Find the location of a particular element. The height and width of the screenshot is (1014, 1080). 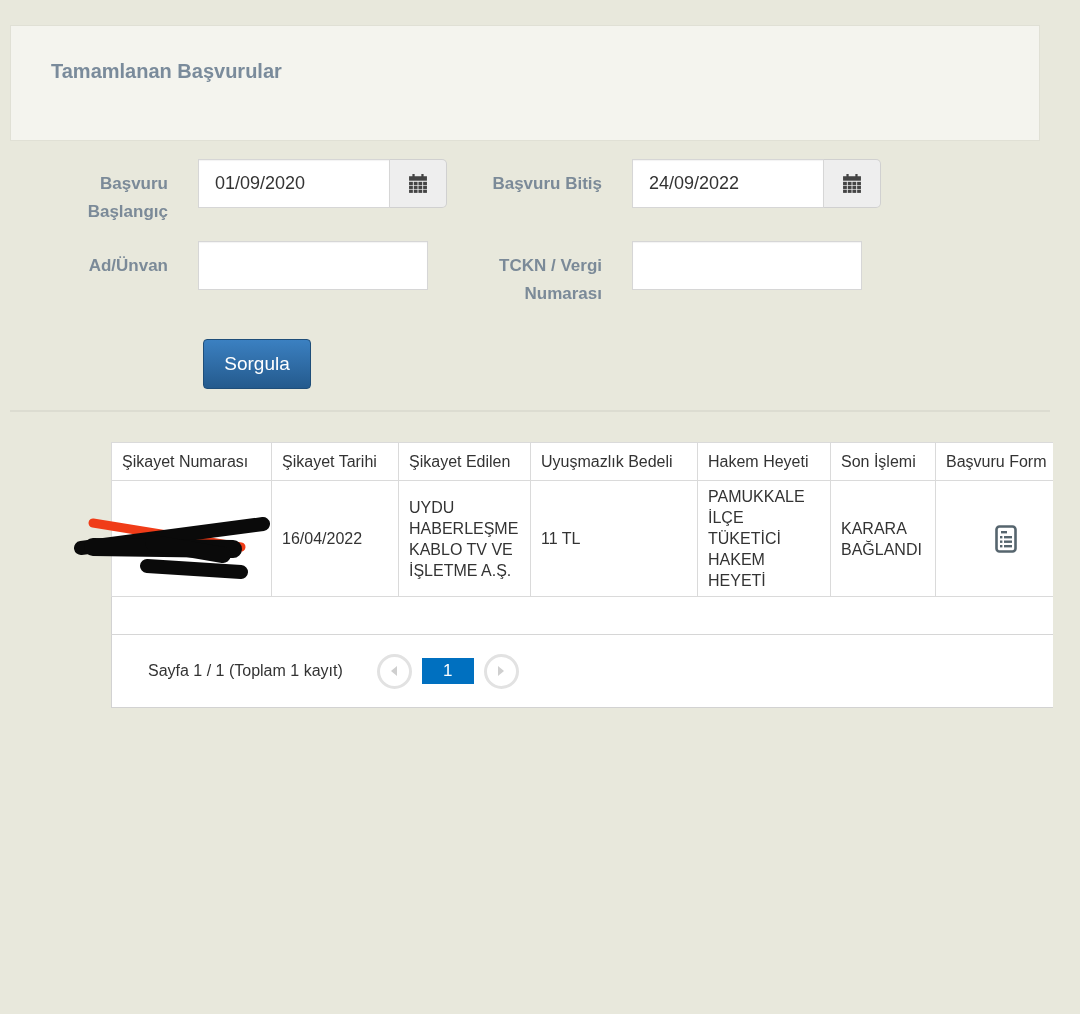

table-cell: UYDU HABERLEŞME KABLO TV VE İŞLETME A.Ş. is located at coordinates (464, 538).